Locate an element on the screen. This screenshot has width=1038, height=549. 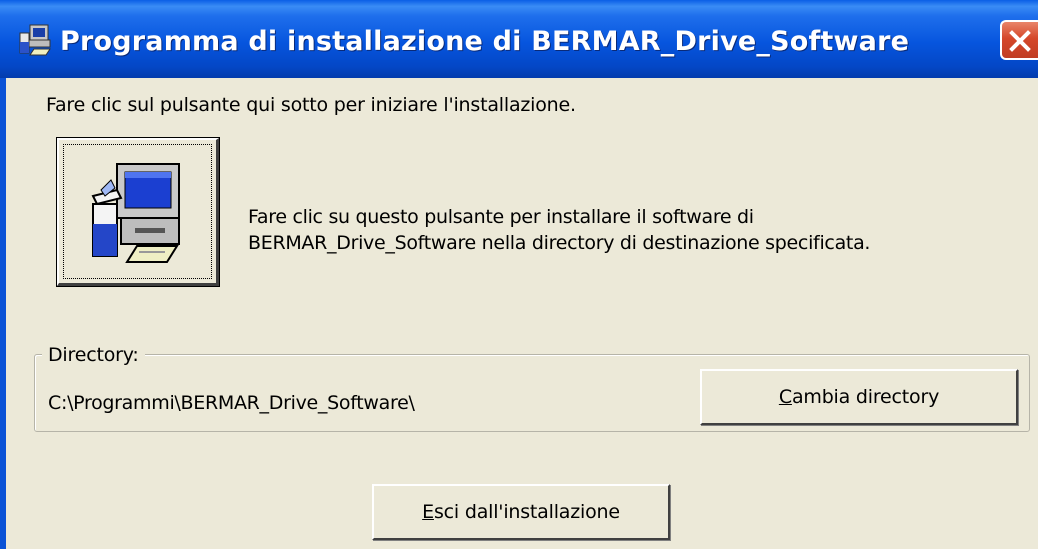
exit-setup-button: Esci dall'installazione is located at coordinates (521, 512).